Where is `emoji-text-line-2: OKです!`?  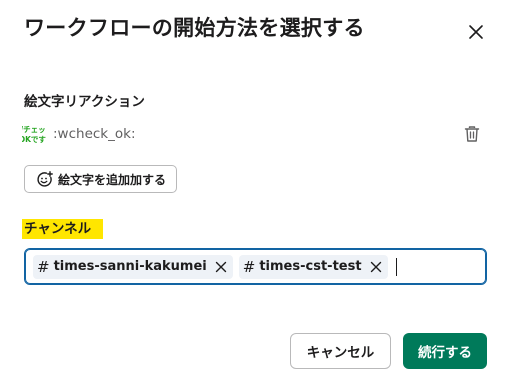
emoji-text-line-2: OKです! is located at coordinates (34, 139).